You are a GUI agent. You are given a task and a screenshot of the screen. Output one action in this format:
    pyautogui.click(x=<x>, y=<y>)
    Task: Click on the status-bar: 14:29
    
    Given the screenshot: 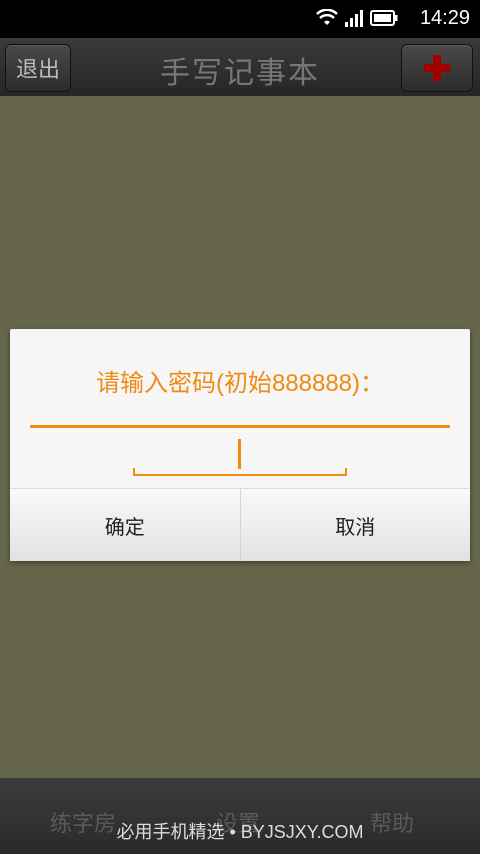 What is the action you would take?
    pyautogui.click(x=240, y=19)
    